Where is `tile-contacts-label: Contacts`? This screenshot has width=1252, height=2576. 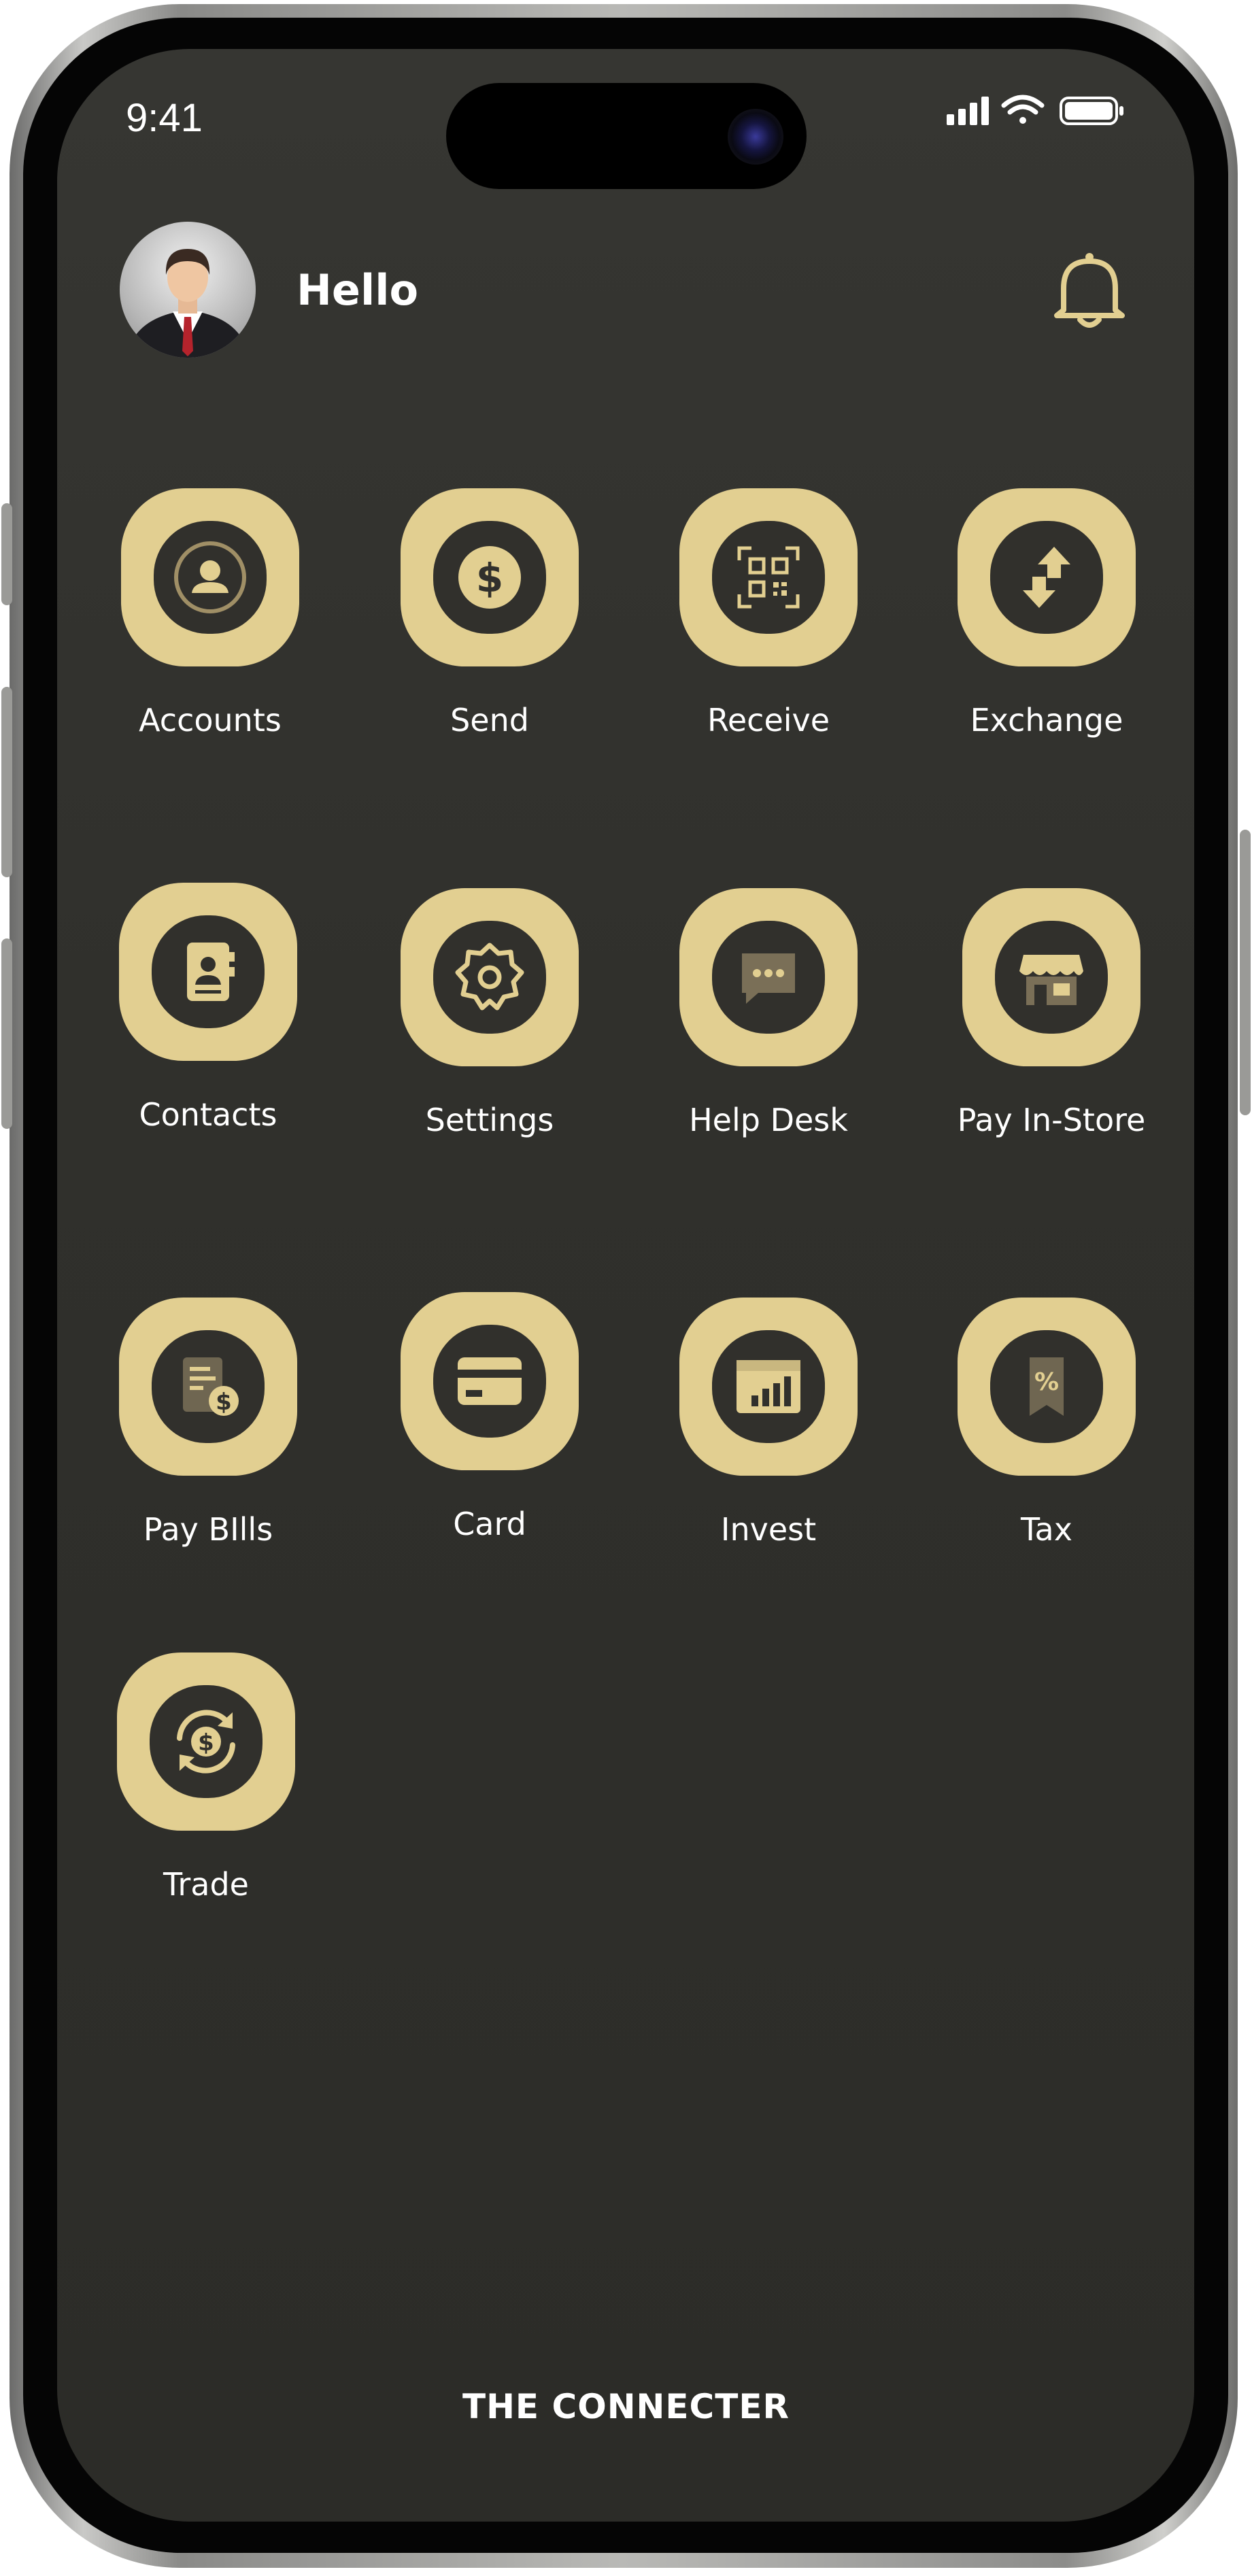
tile-contacts-label: Contacts is located at coordinates (208, 1114).